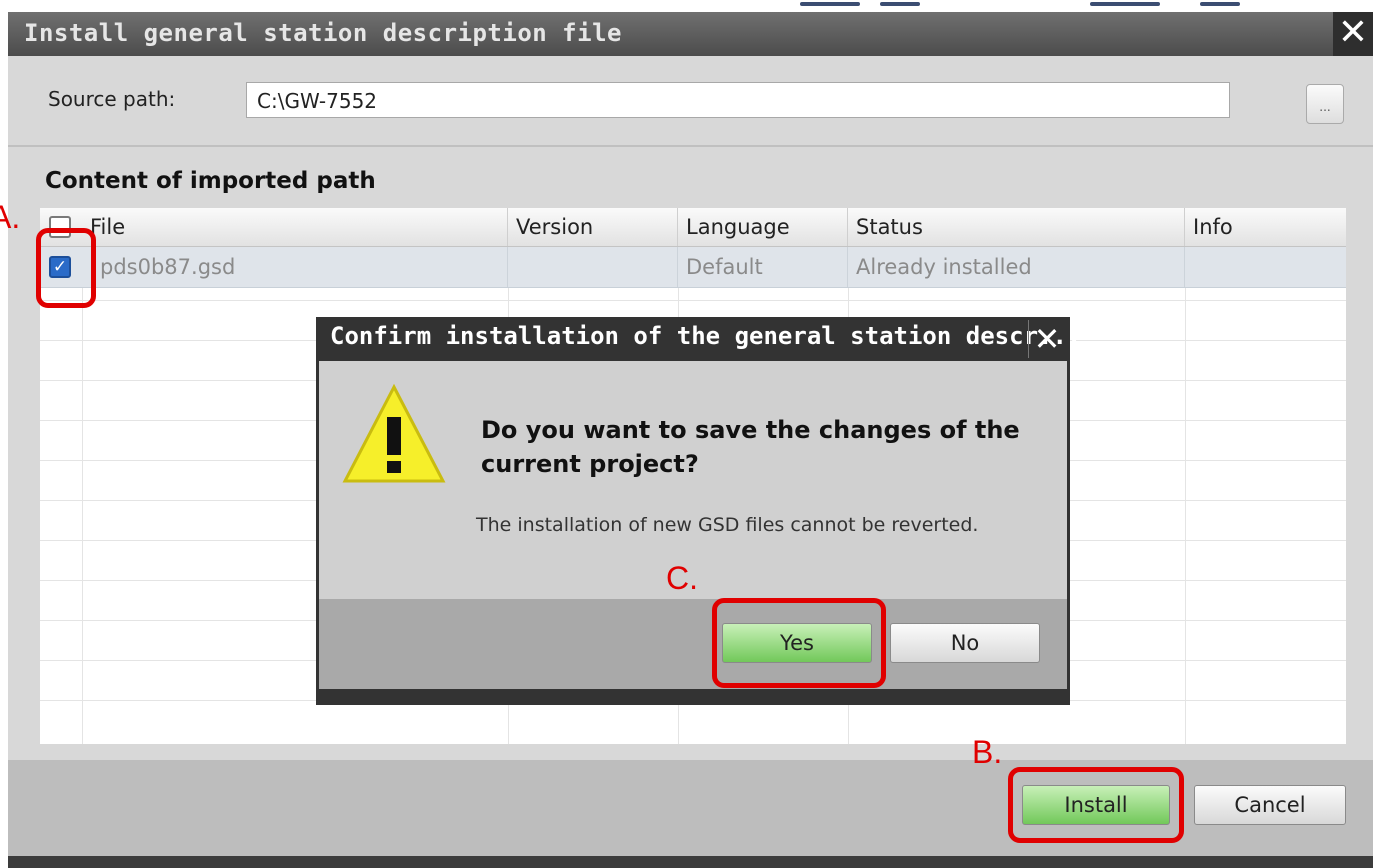 The height and width of the screenshot is (868, 1373). What do you see at coordinates (295, 227) in the screenshot?
I see `column-header-file: File` at bounding box center [295, 227].